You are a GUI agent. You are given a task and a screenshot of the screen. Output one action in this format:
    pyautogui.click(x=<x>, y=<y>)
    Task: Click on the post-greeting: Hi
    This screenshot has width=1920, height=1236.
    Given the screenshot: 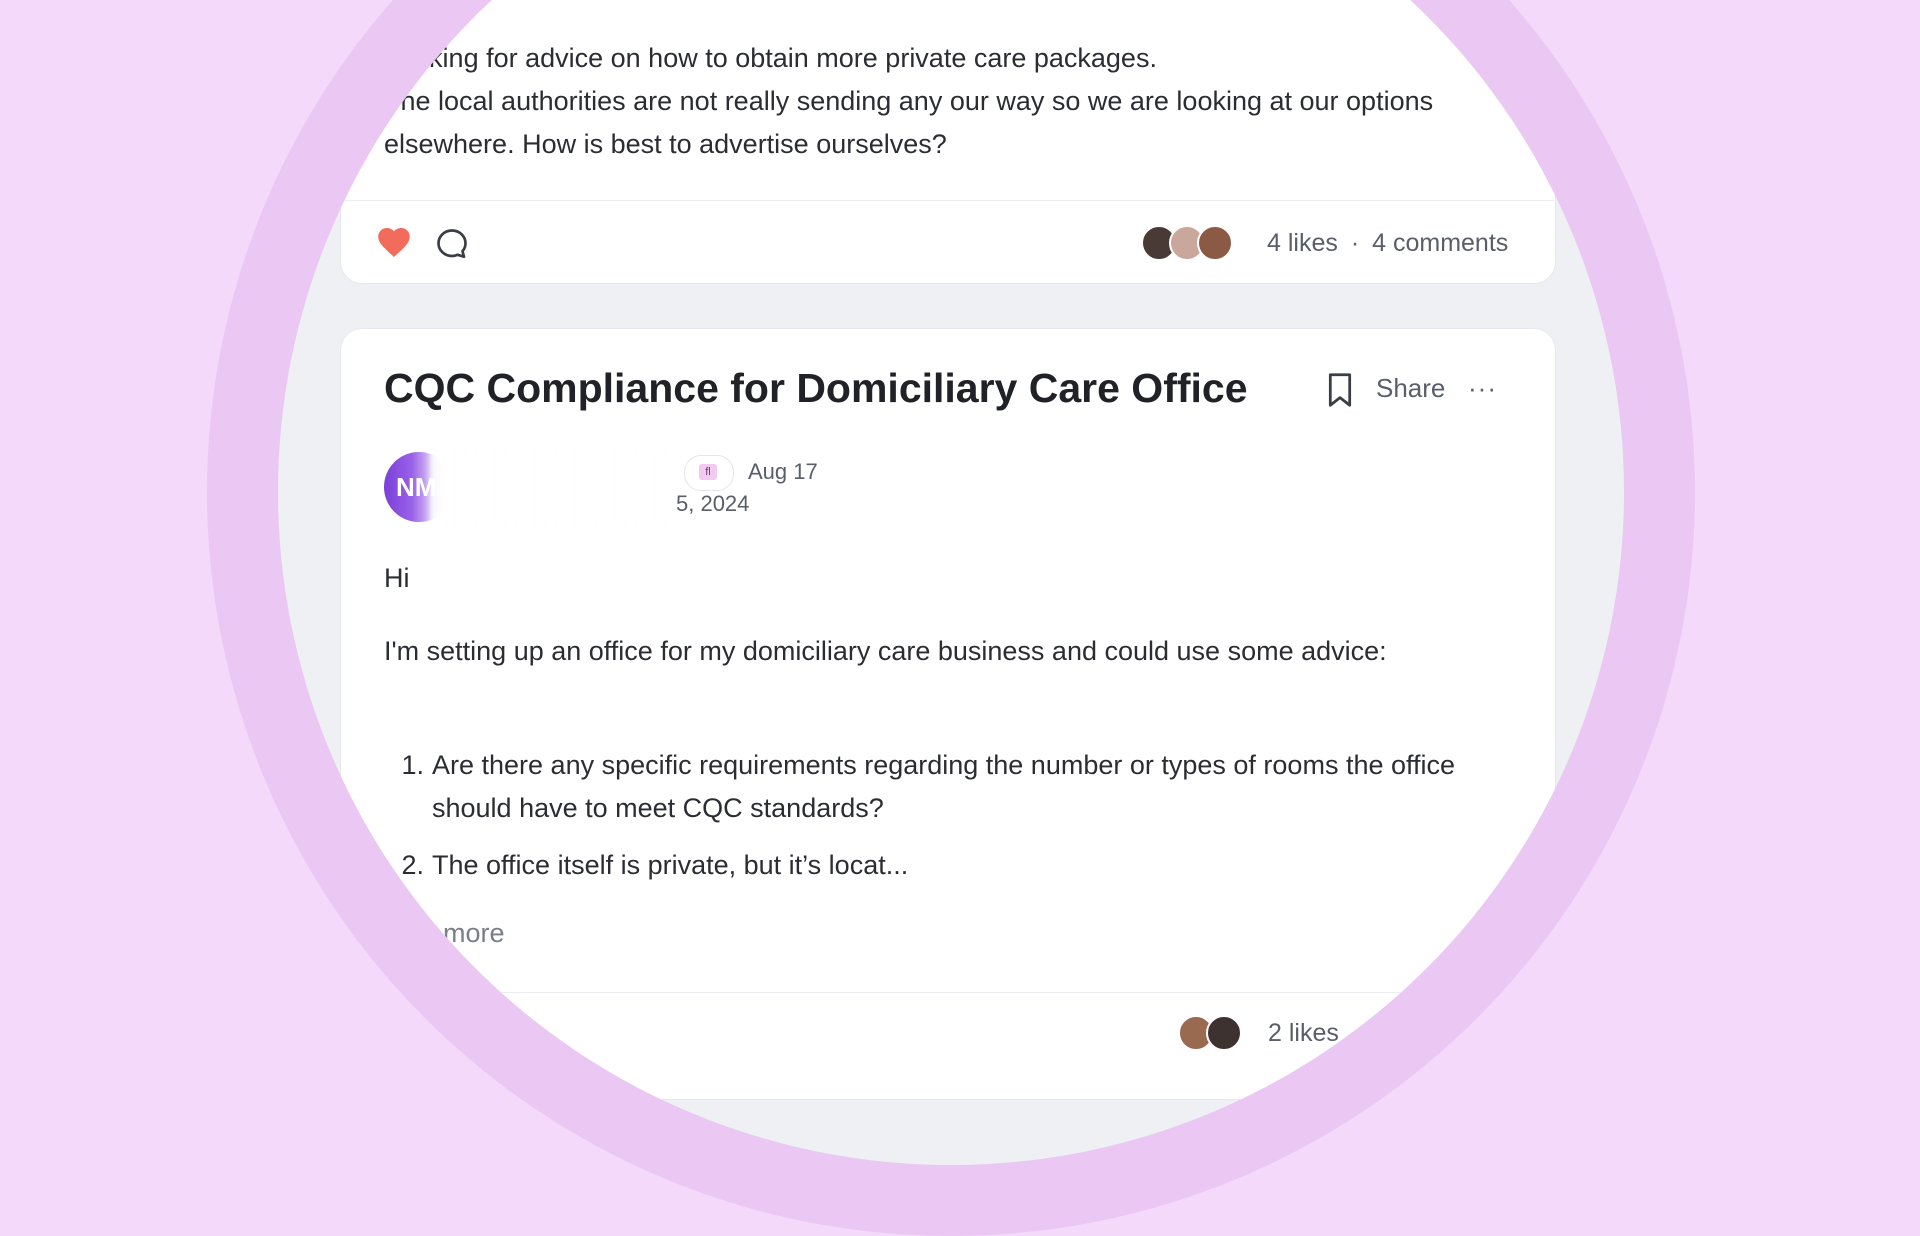 What is the action you would take?
    pyautogui.click(x=397, y=578)
    